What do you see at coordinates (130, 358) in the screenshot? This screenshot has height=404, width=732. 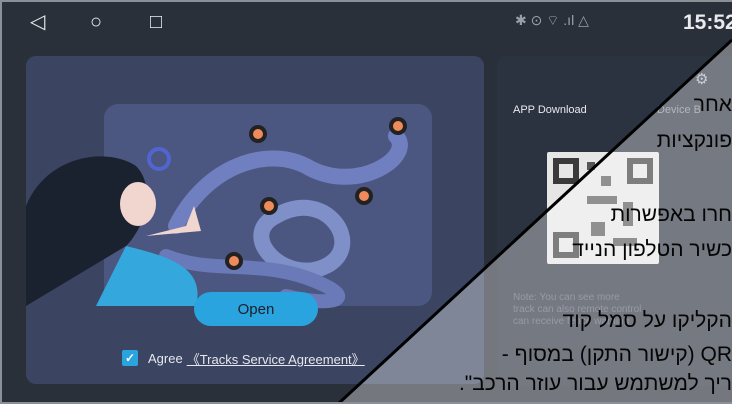 I see `agree-checkbox: ✓` at bounding box center [130, 358].